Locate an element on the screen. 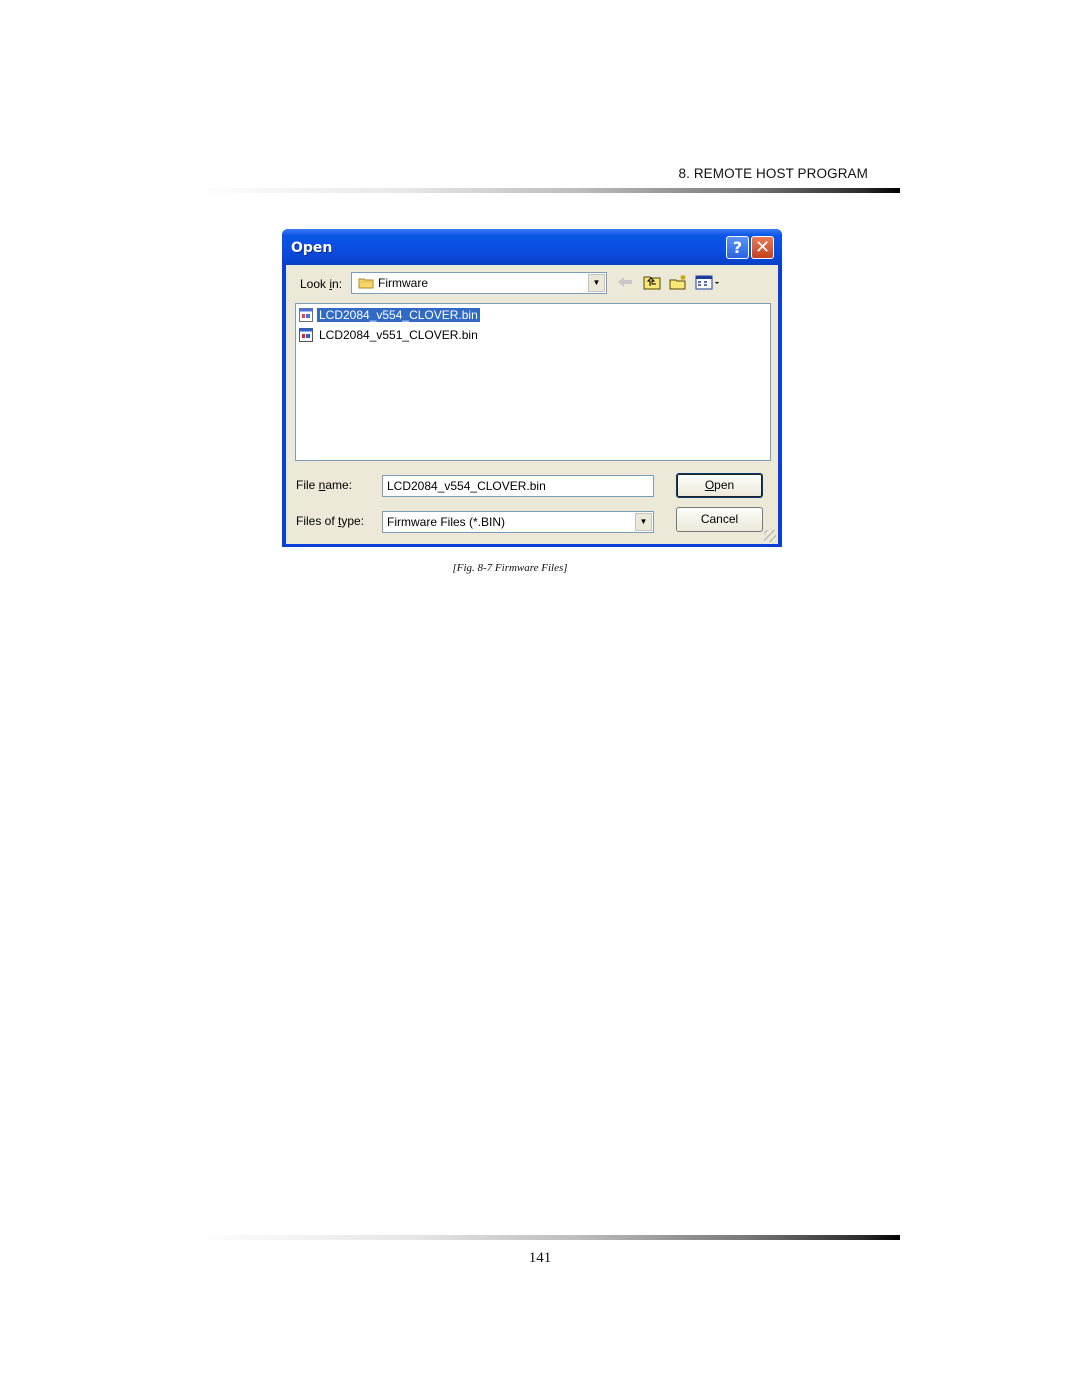  help-button: ? is located at coordinates (737, 247).